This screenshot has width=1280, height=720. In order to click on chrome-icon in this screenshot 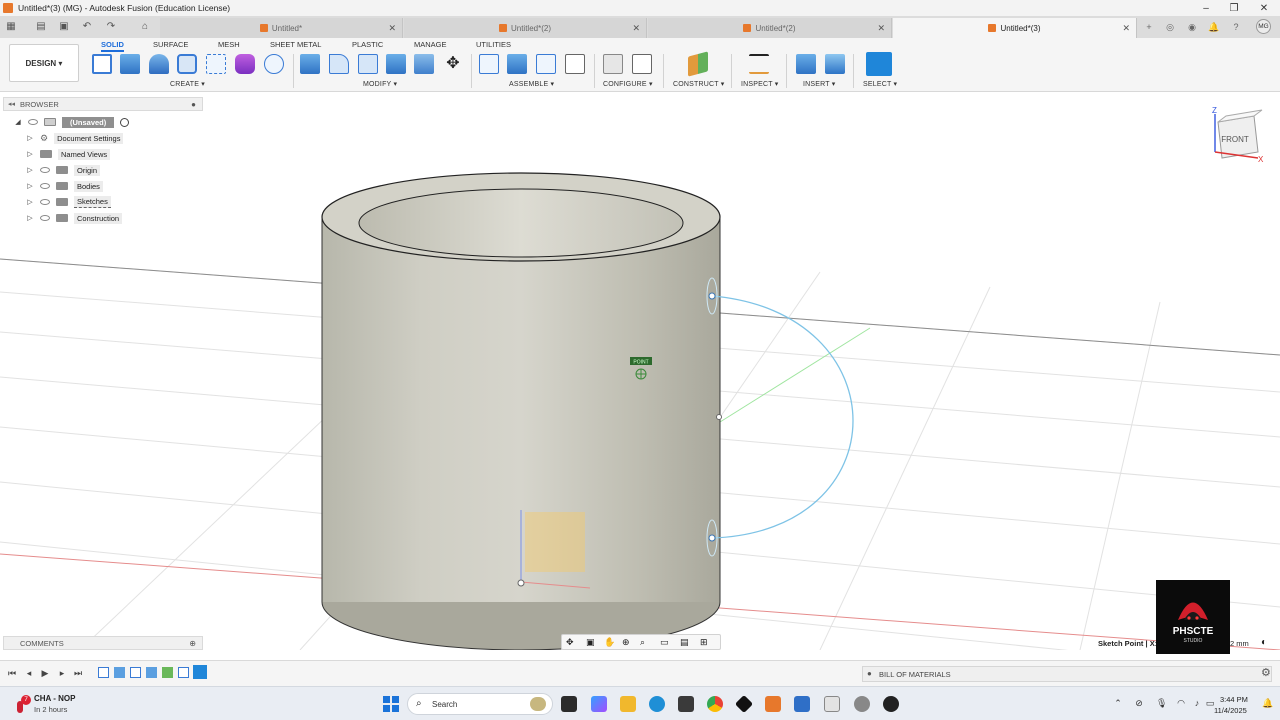, I will do `click(715, 704)`.